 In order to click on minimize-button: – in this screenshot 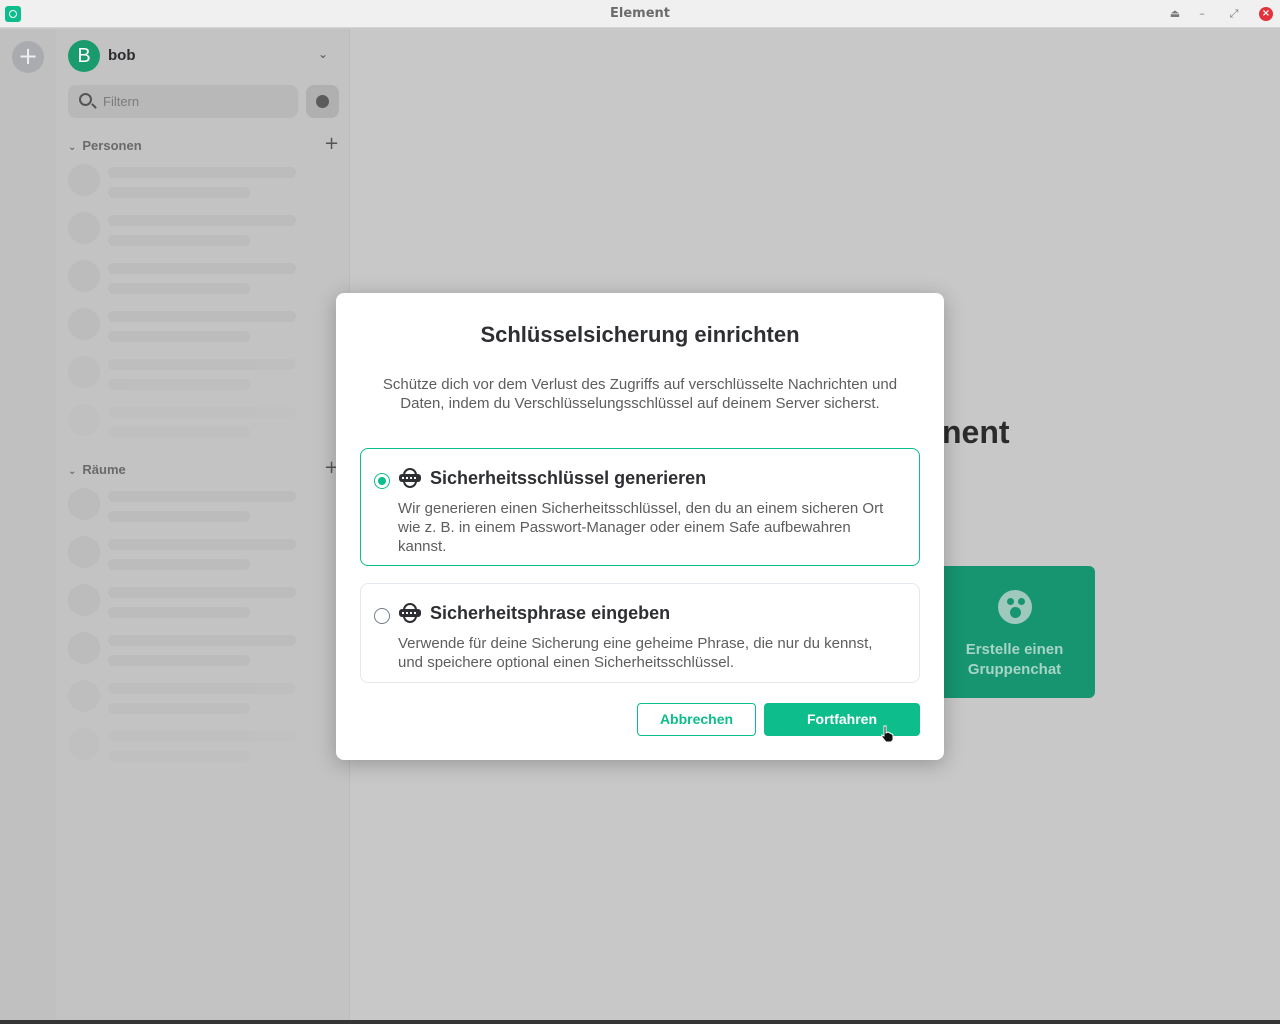, I will do `click(1202, 14)`.